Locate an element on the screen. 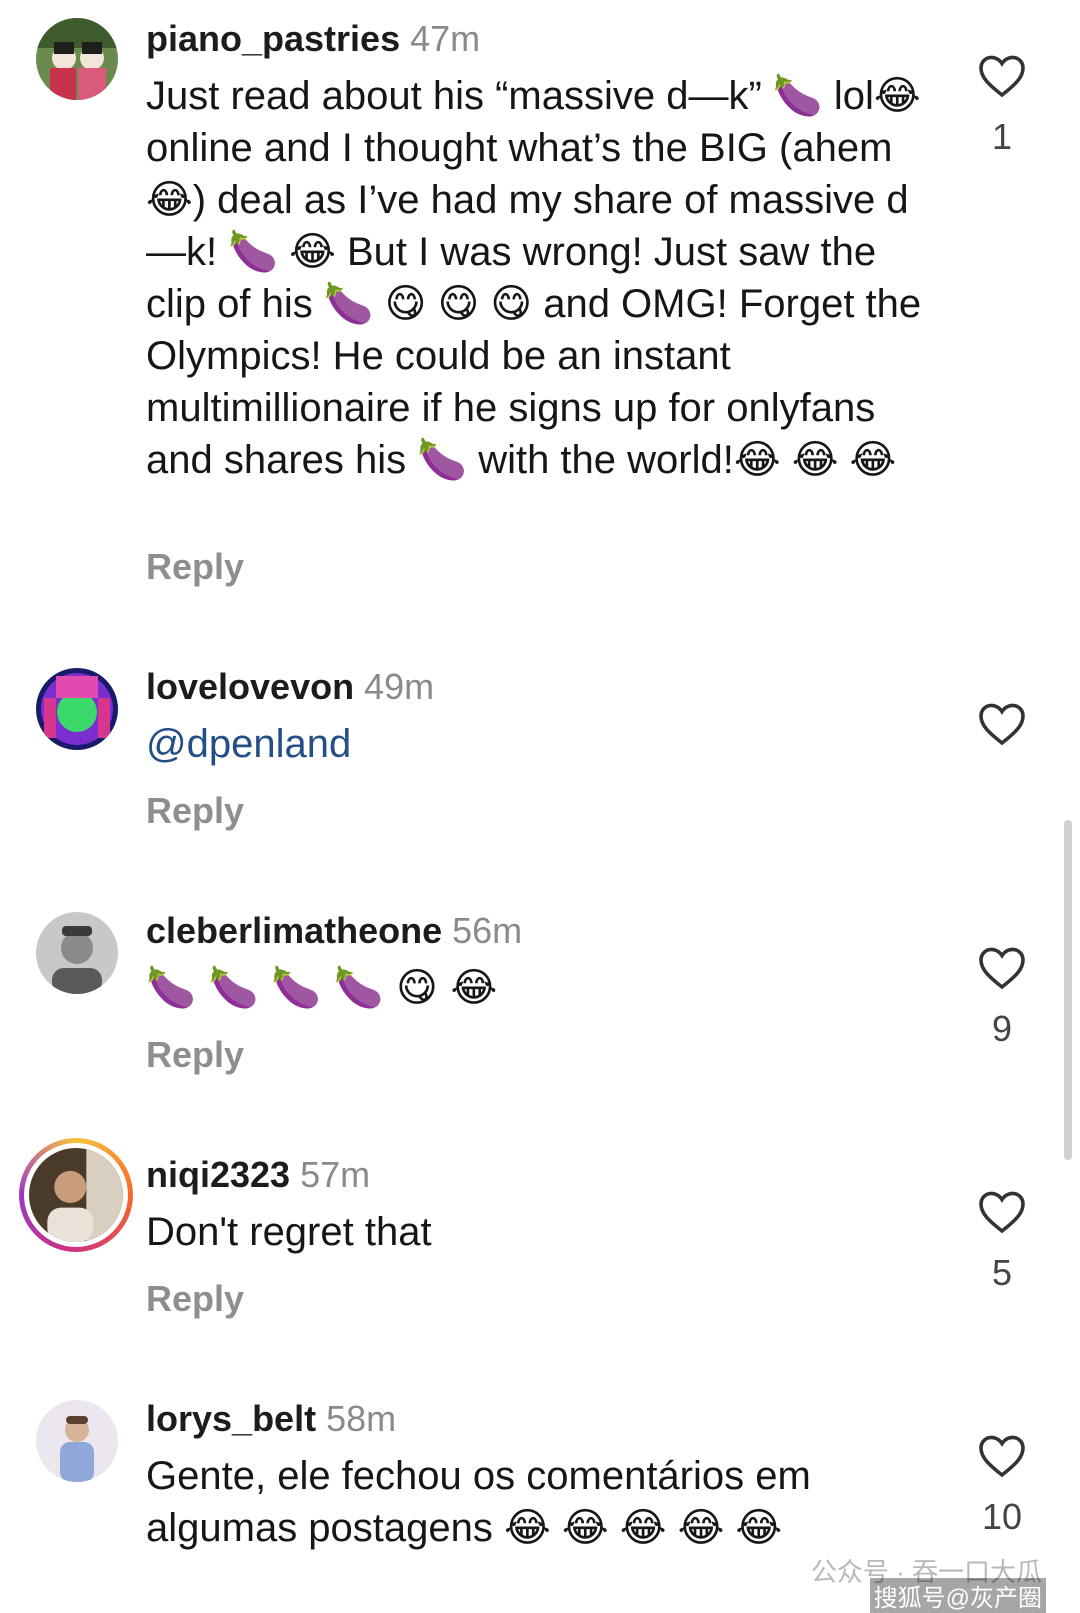  like-count: 9 is located at coordinates (1002, 1028).